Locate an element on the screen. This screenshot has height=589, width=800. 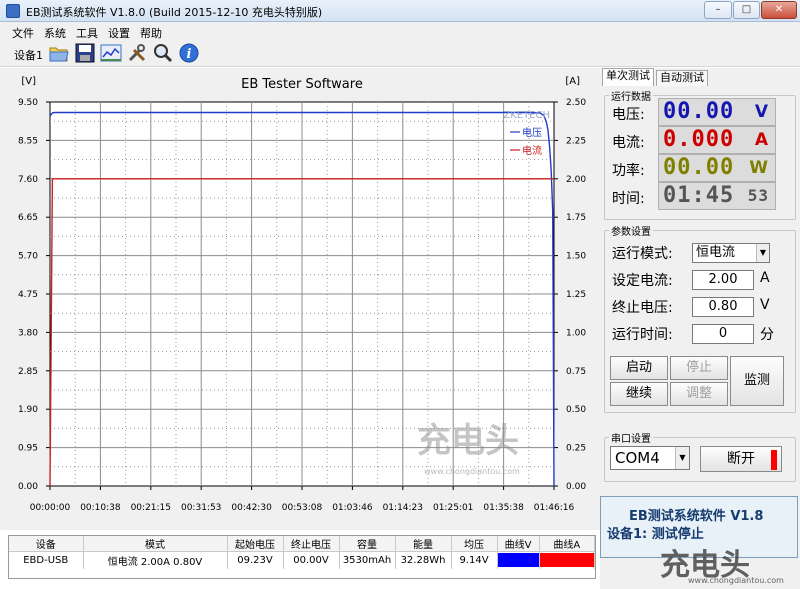
voltage-display: 00.00 V is located at coordinates (717, 112).